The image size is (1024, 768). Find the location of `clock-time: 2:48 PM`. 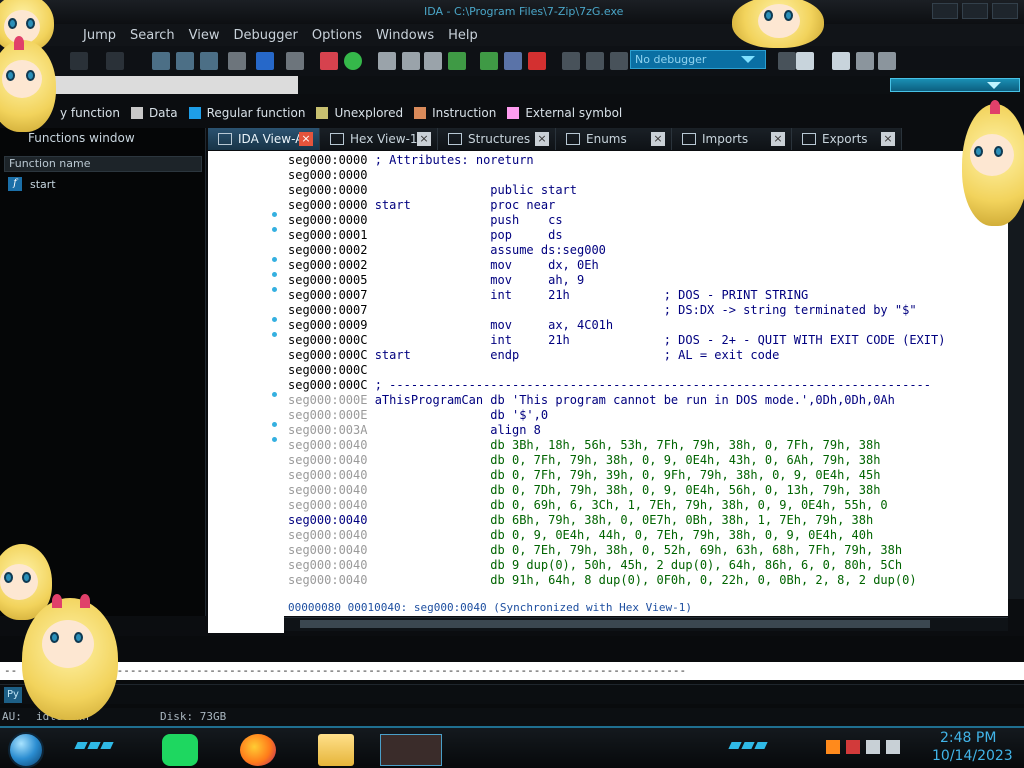

clock-time: 2:48 PM is located at coordinates (968, 738).